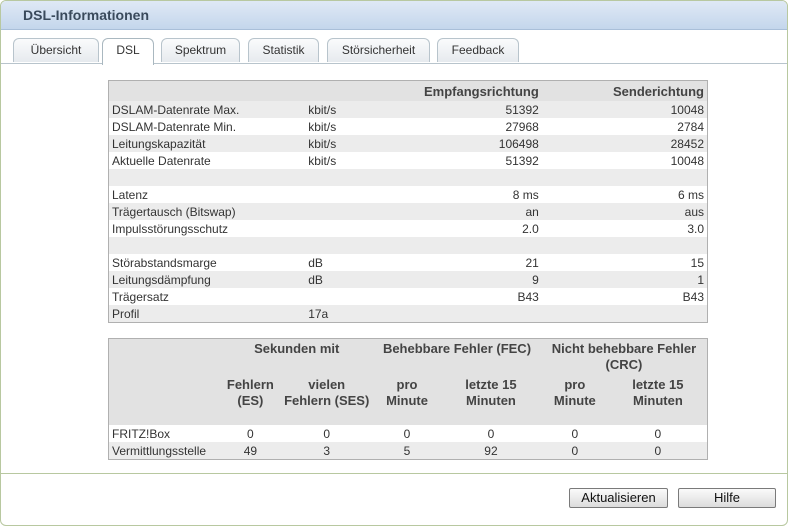 The width and height of the screenshot is (788, 526). What do you see at coordinates (408, 262) in the screenshot?
I see `table-row: Störabstandsmarge dB 21 15` at bounding box center [408, 262].